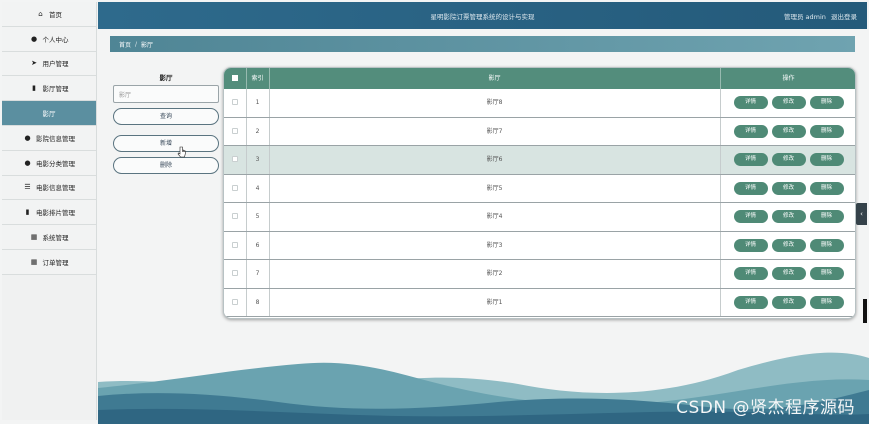 Image resolution: width=869 pixels, height=424 pixels. What do you see at coordinates (166, 94) in the screenshot?
I see `search-input: 影厅` at bounding box center [166, 94].